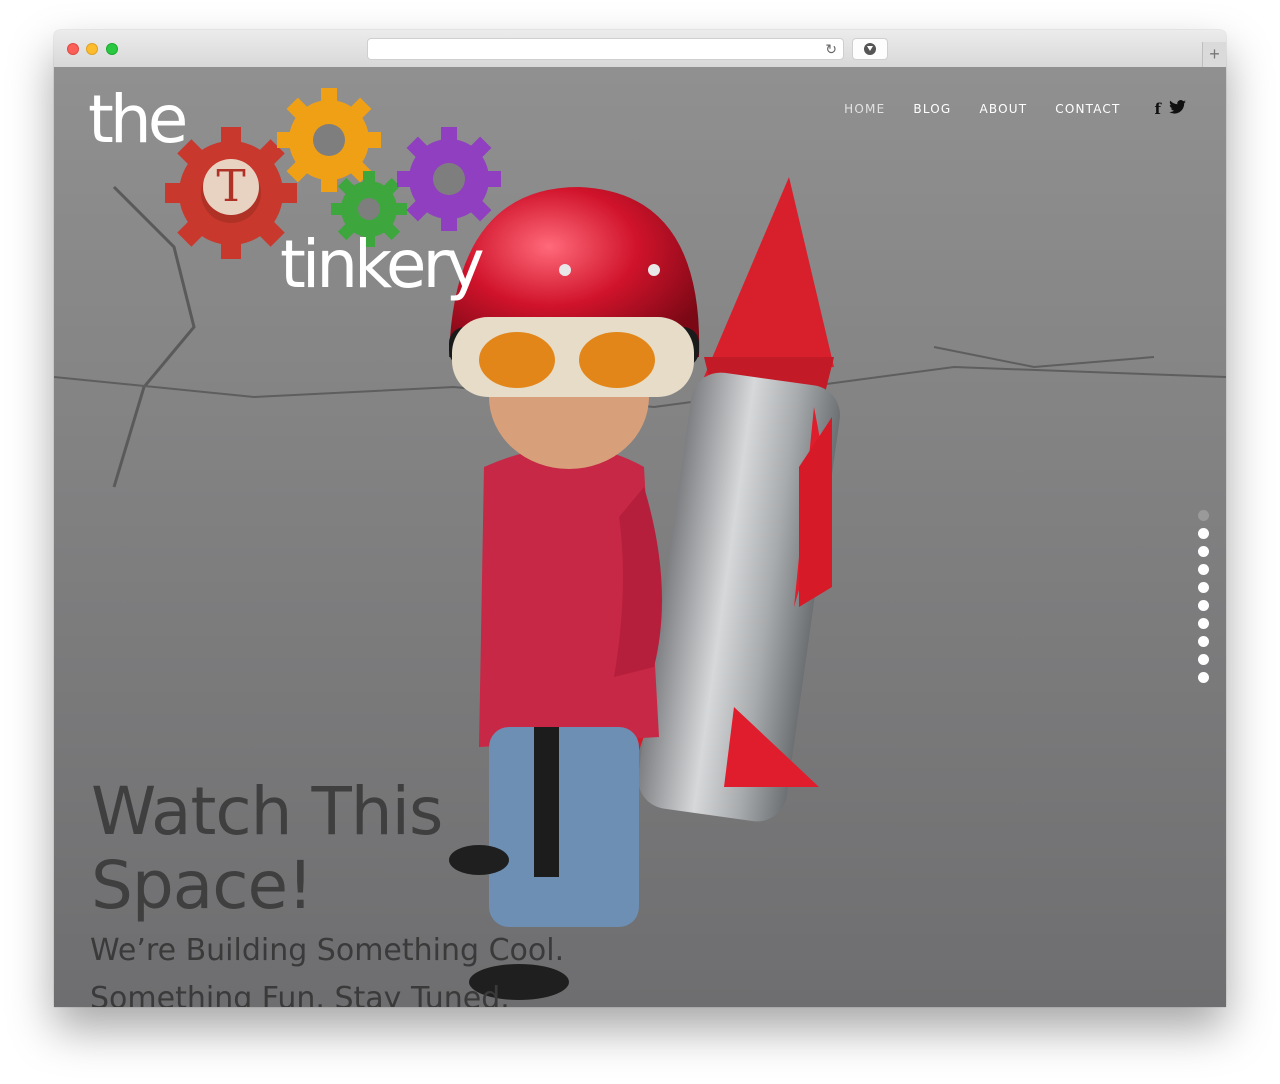 This screenshot has height=1084, width=1280. I want to click on logo-text-tinkery: tinkery, so click(382, 265).